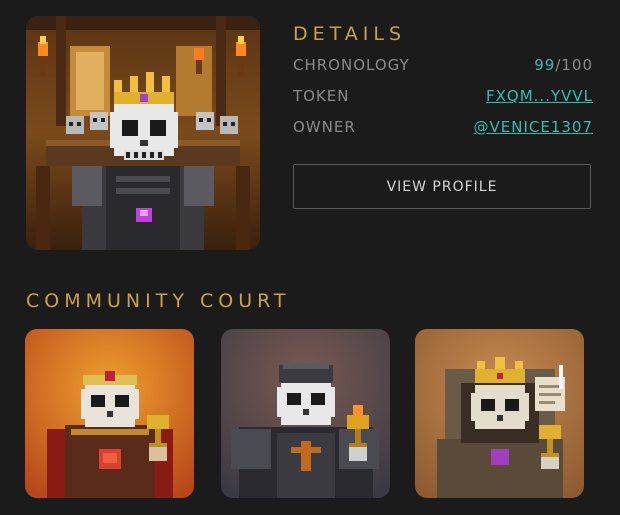 This screenshot has height=515, width=620. What do you see at coordinates (324, 127) in the screenshot?
I see `owner-label: OWNER` at bounding box center [324, 127].